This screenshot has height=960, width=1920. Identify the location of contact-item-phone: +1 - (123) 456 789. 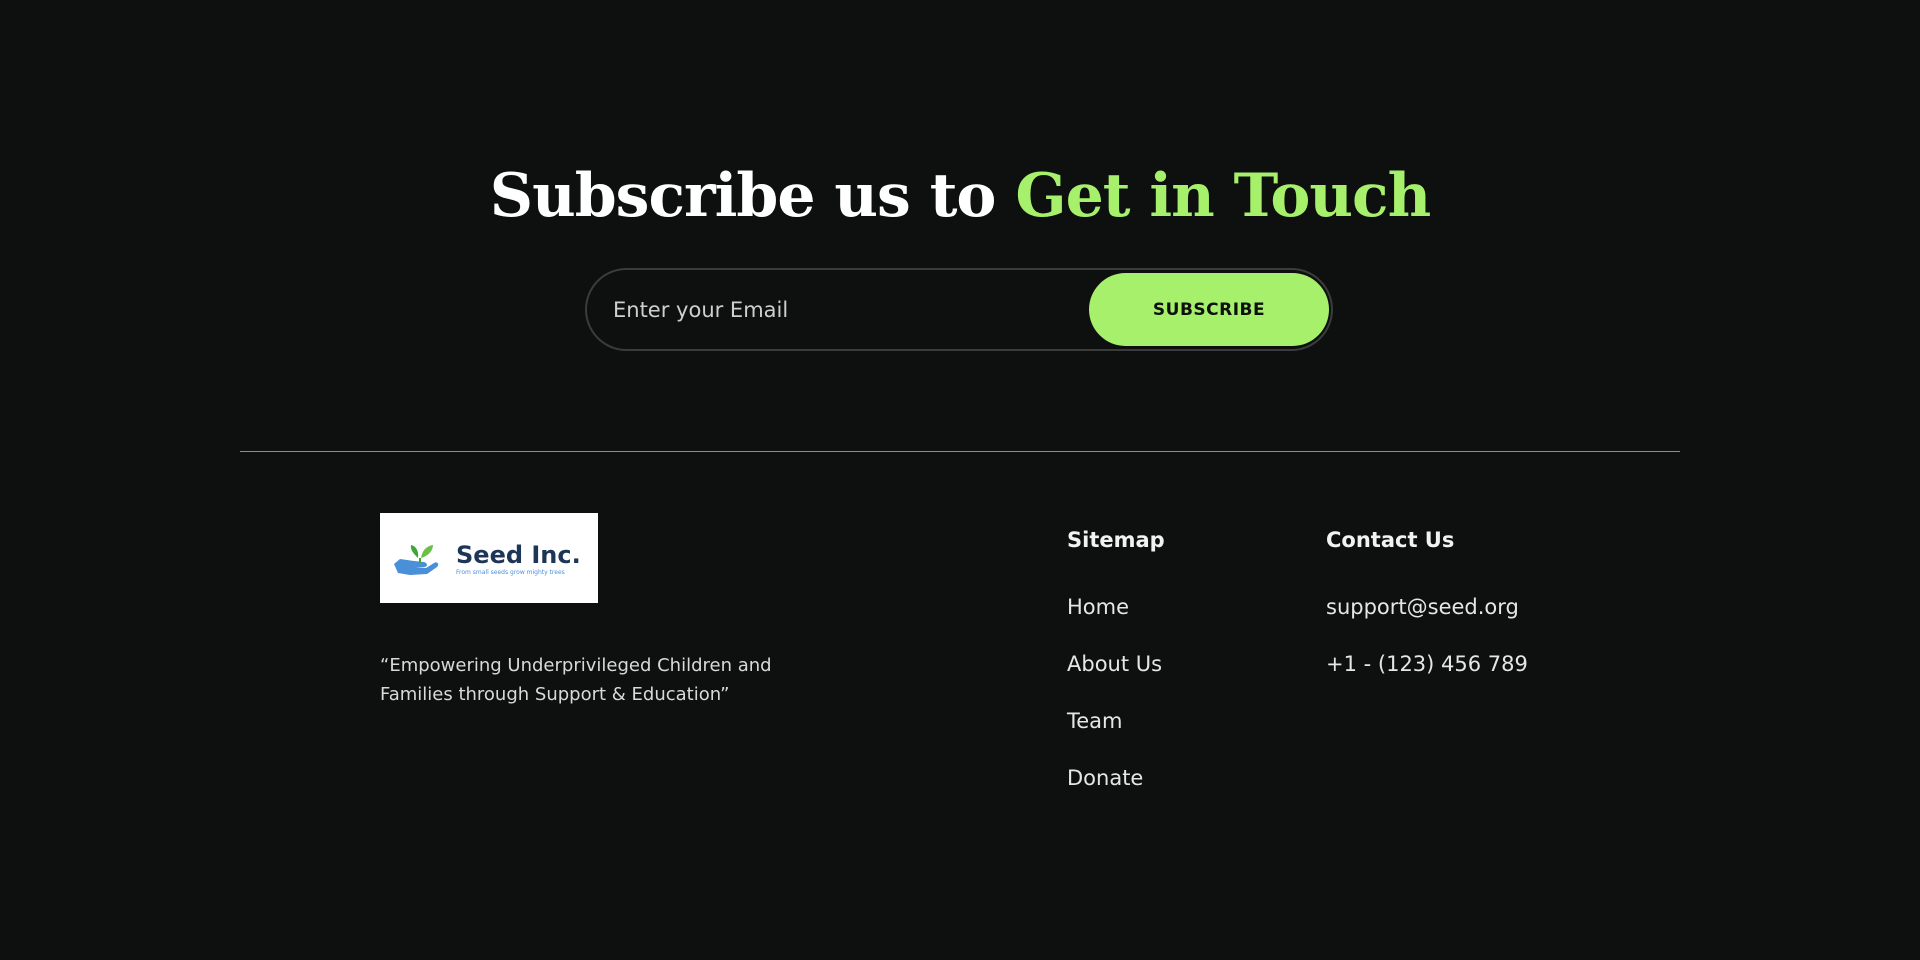
(1427, 678).